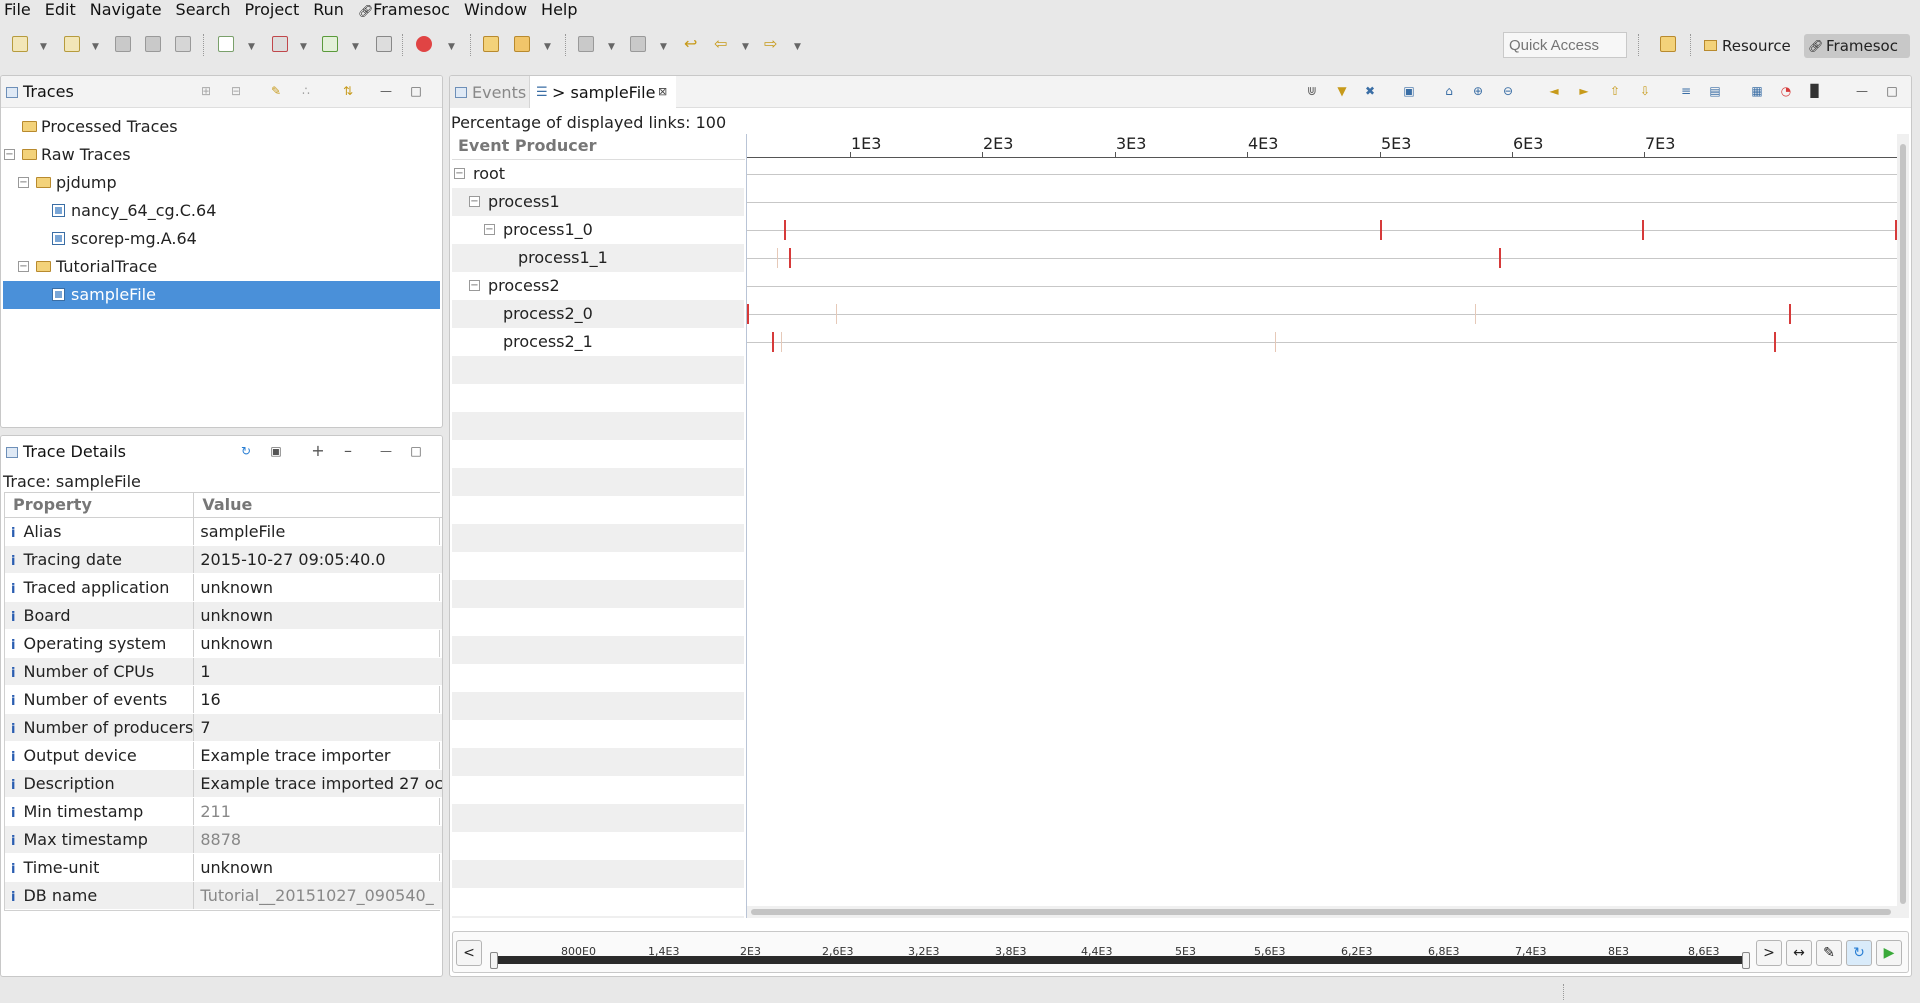 This screenshot has height=1003, width=1920. Describe the element at coordinates (226, 44) in the screenshot. I see `new-file-icon` at that location.